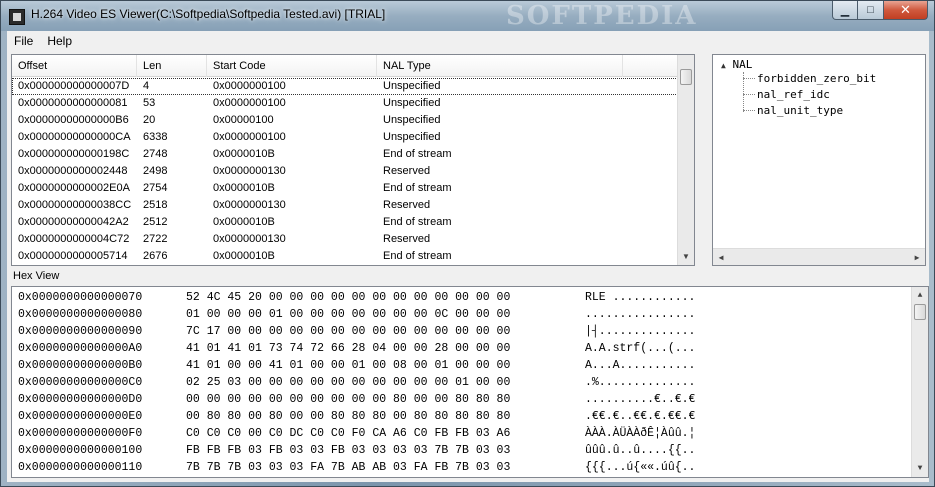 This screenshot has width=935, height=487. Describe the element at coordinates (721, 257) in the screenshot. I see `scroll-left-icon: ◀` at that location.